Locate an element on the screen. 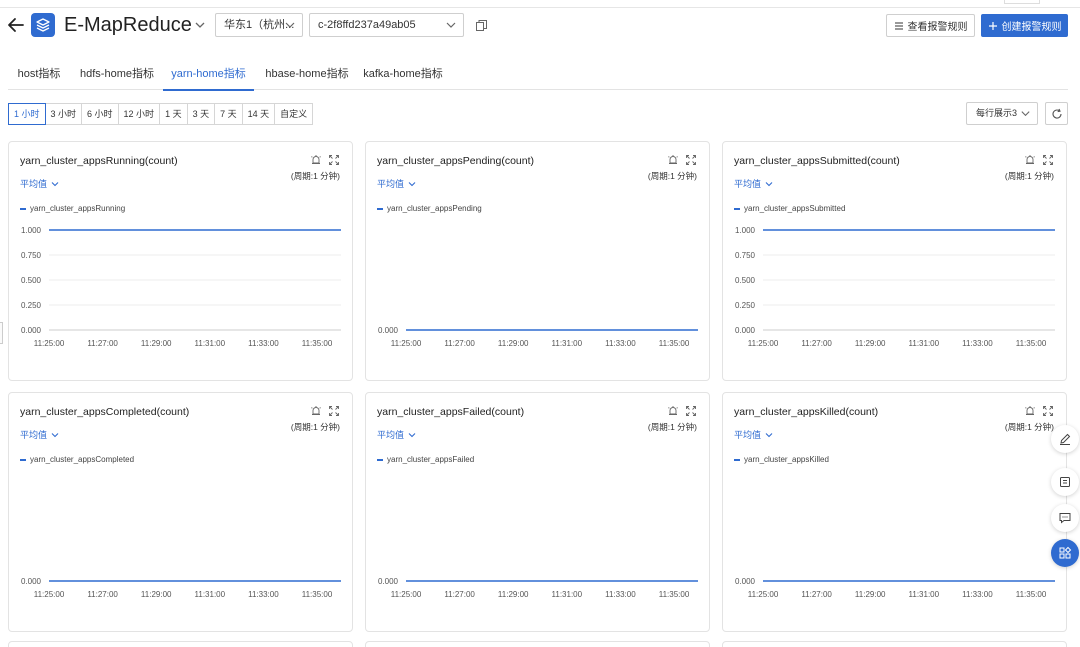 The height and width of the screenshot is (647, 1080). sidebar-collapse-handle is located at coordinates (1, 333).